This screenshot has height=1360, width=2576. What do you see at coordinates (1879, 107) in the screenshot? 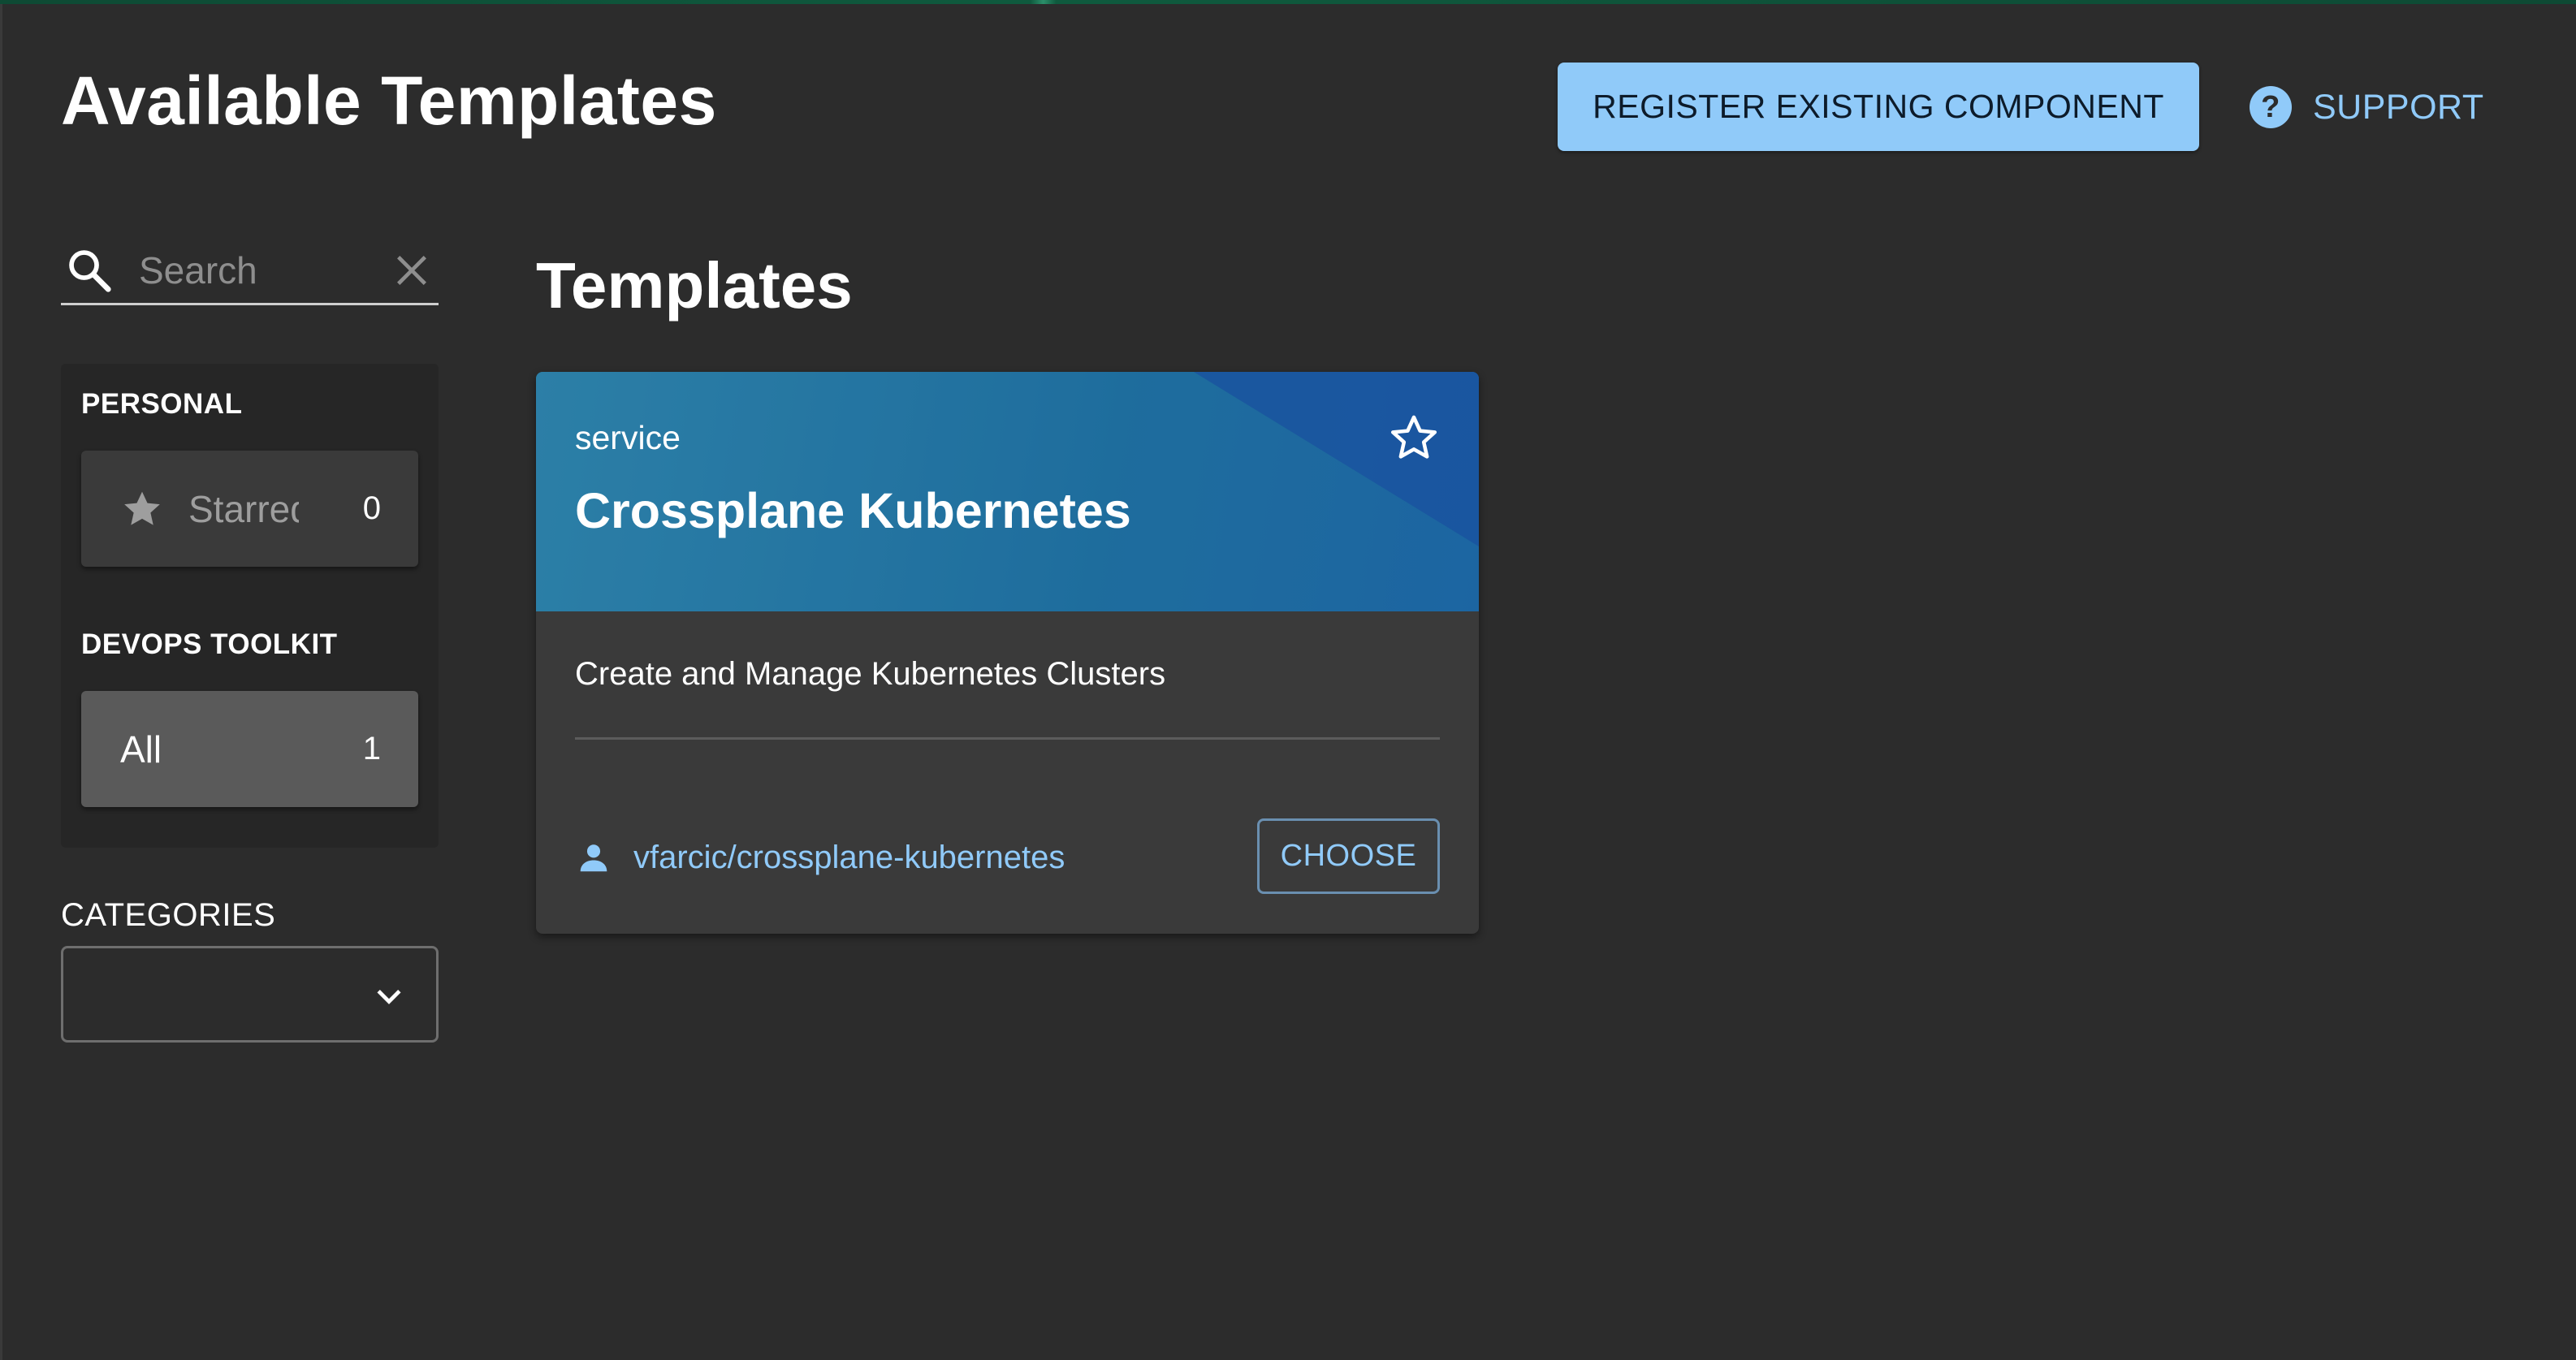
I see `register-existing-component-button: REGISTER EXISTING COMPONENT` at bounding box center [1879, 107].